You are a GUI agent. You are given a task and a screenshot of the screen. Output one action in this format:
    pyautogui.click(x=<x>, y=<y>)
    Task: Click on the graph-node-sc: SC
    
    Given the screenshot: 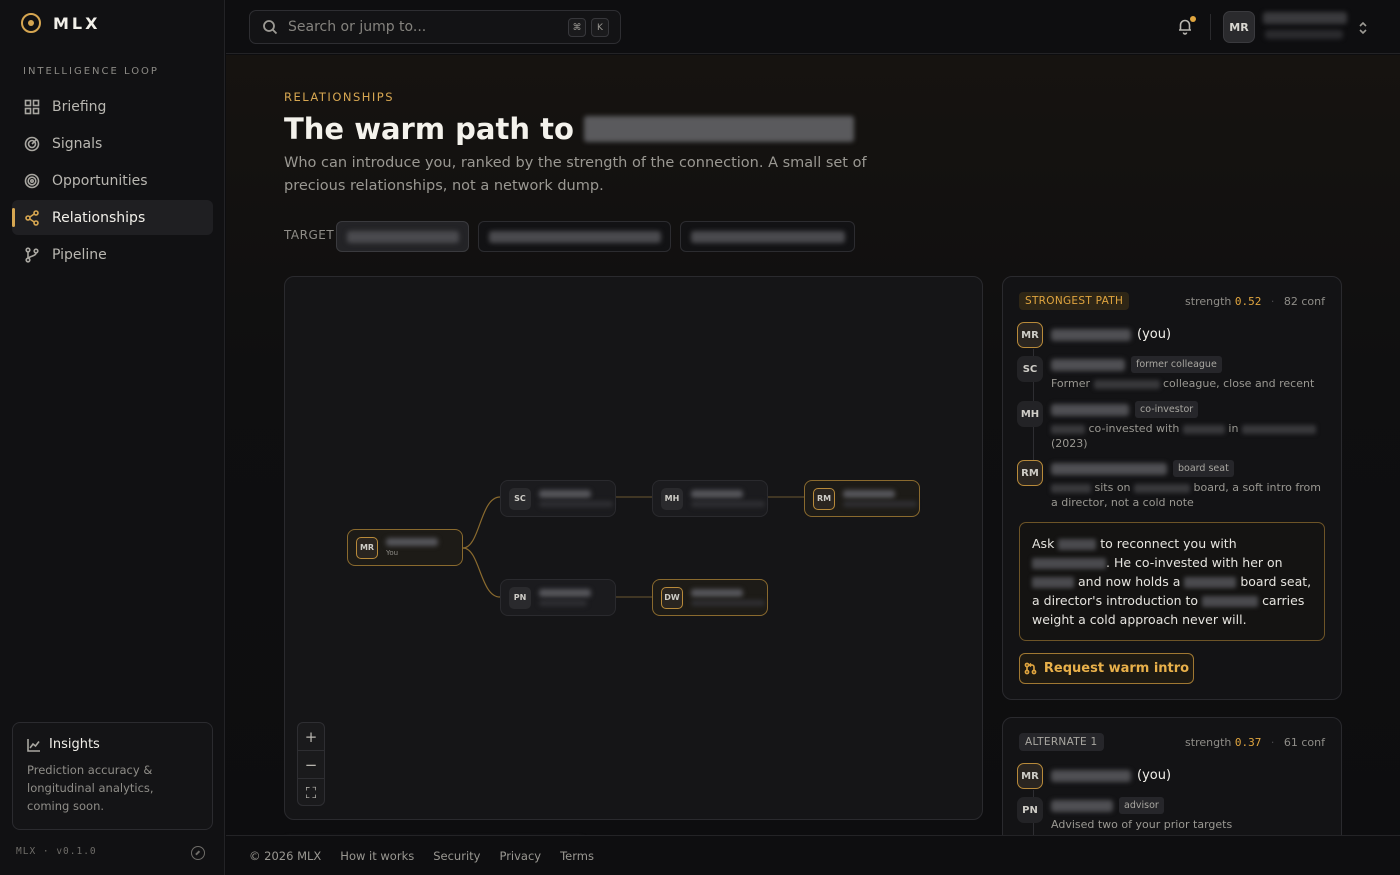 What is the action you would take?
    pyautogui.click(x=558, y=498)
    